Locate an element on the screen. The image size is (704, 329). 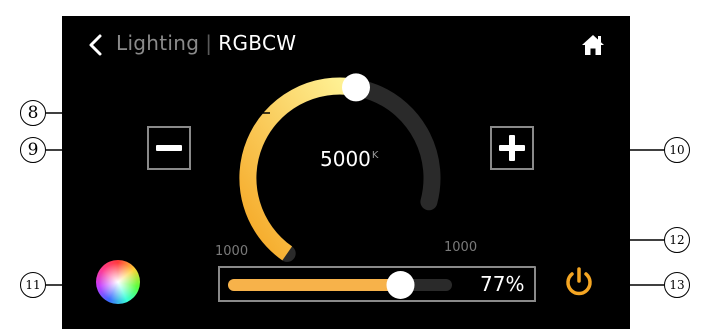
callout-11: 11 is located at coordinates (33, 285).